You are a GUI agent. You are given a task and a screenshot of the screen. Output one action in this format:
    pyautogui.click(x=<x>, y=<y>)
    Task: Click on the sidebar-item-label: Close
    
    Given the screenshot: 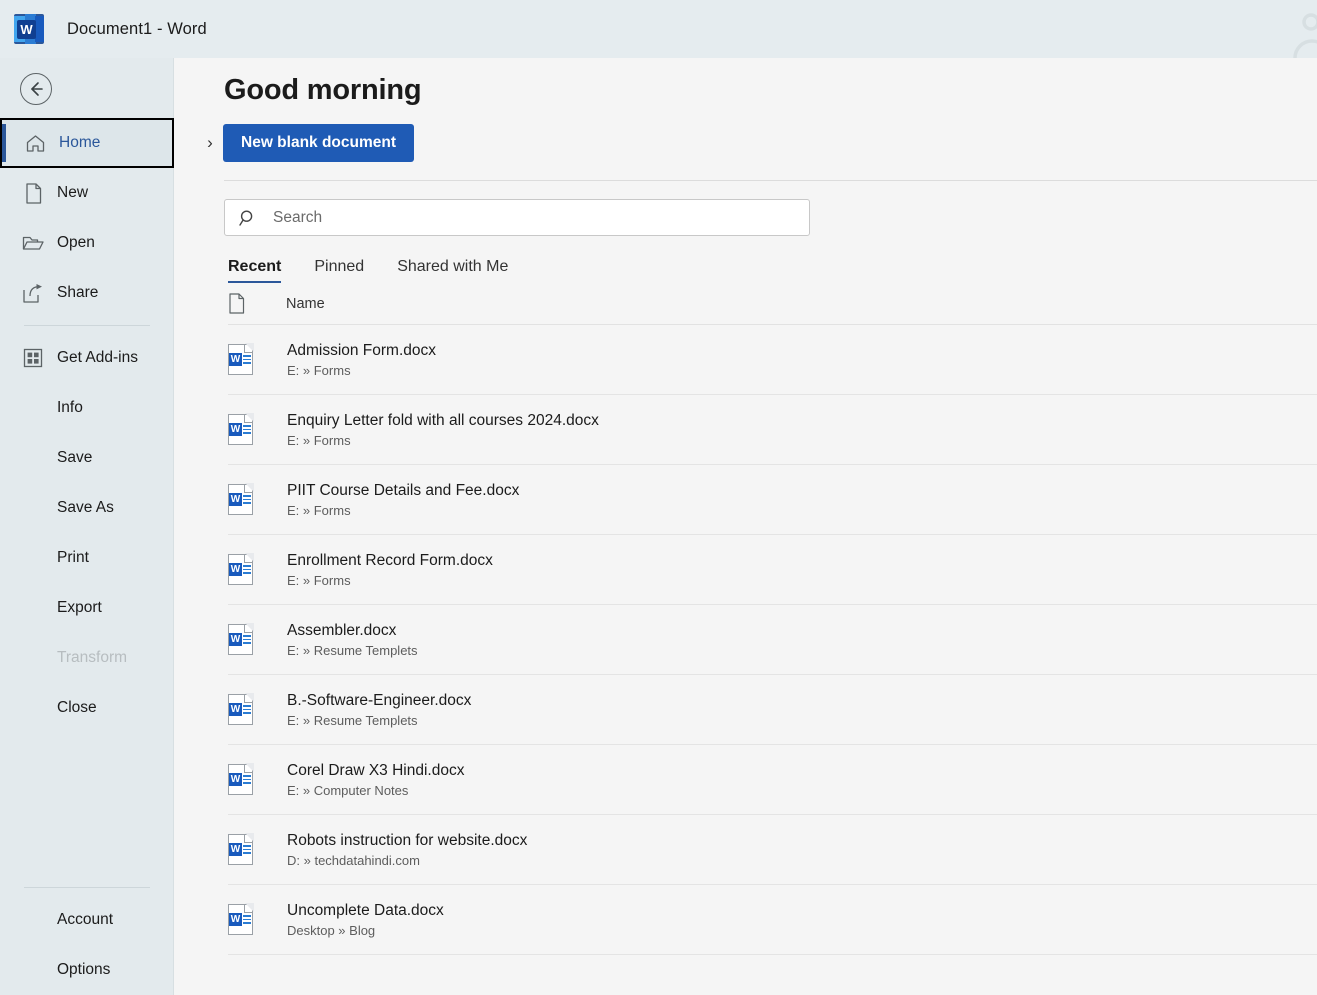 What is the action you would take?
    pyautogui.click(x=77, y=707)
    